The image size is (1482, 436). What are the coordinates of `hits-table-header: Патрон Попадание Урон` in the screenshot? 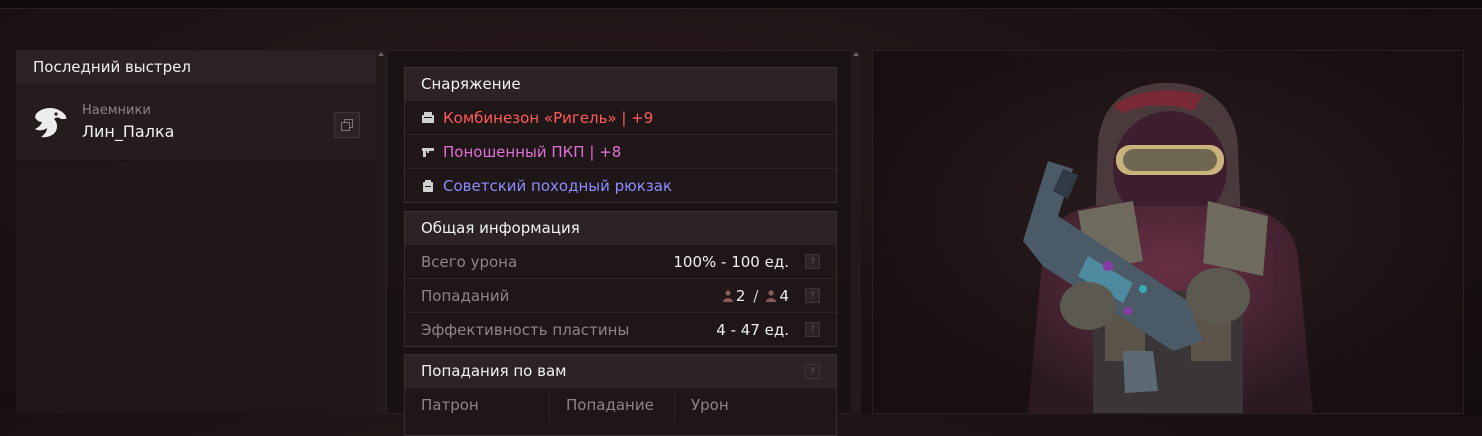 It's located at (620, 404).